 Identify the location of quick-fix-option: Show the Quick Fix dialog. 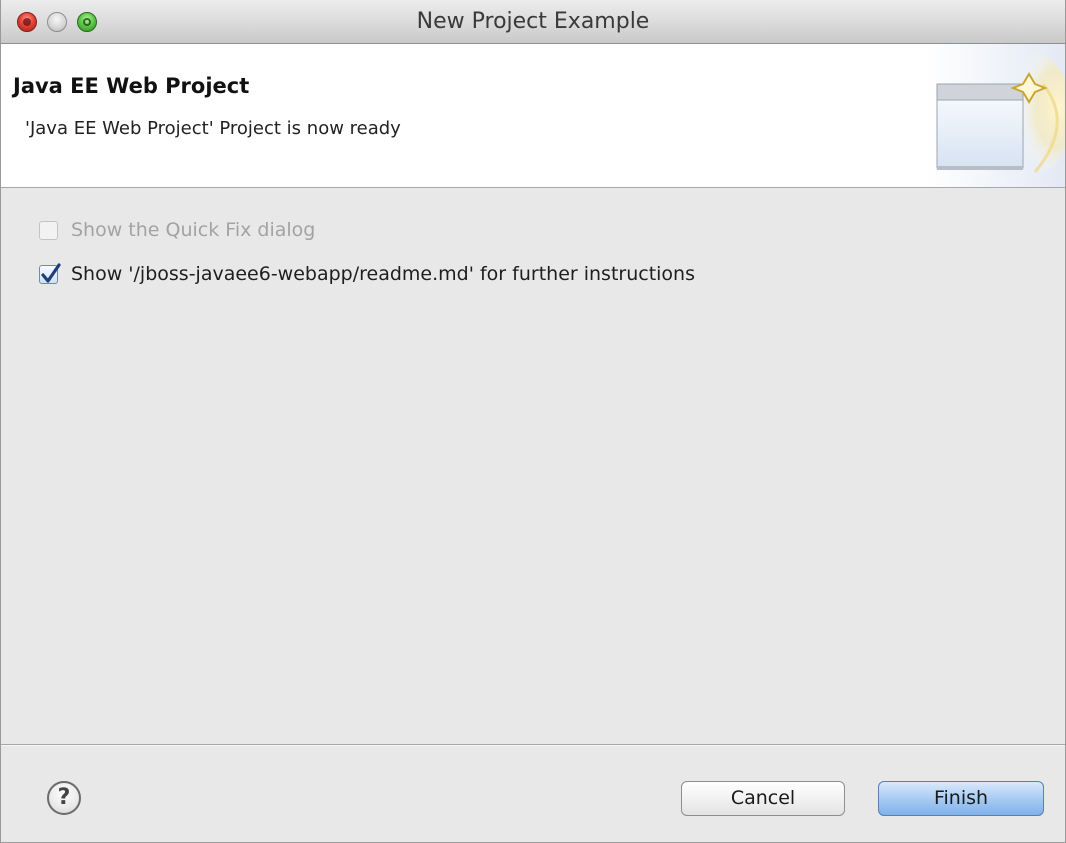
(177, 230).